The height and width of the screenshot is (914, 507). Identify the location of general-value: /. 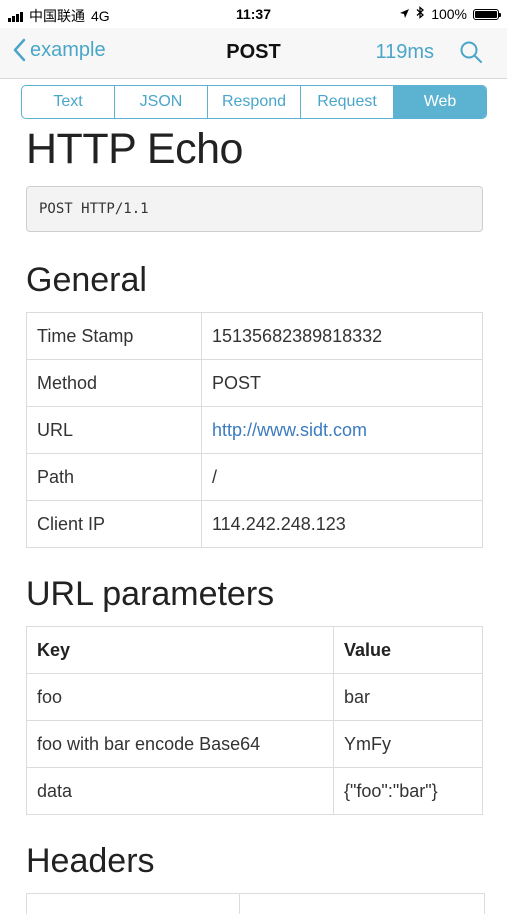
(342, 477).